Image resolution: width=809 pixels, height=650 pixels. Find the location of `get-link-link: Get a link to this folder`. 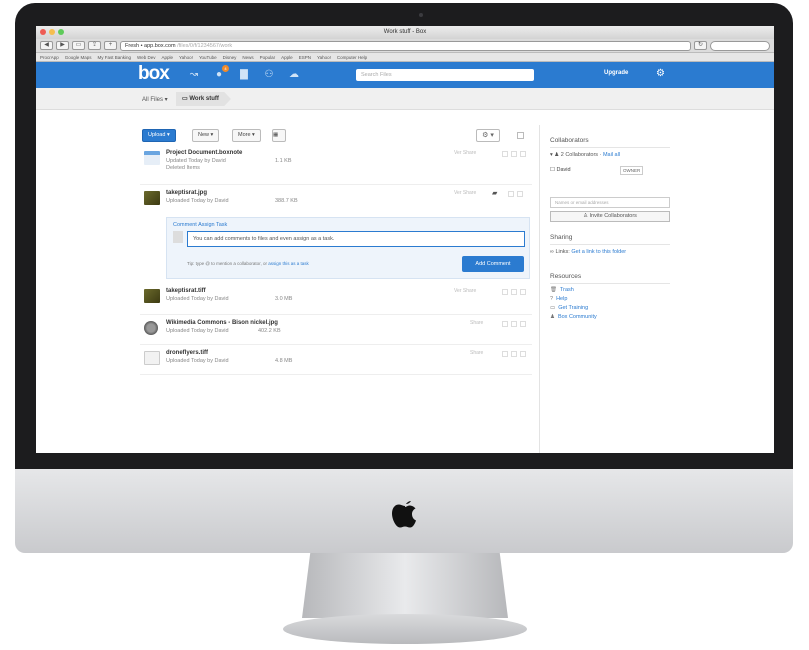

get-link-link: Get a link to this folder is located at coordinates (598, 252).